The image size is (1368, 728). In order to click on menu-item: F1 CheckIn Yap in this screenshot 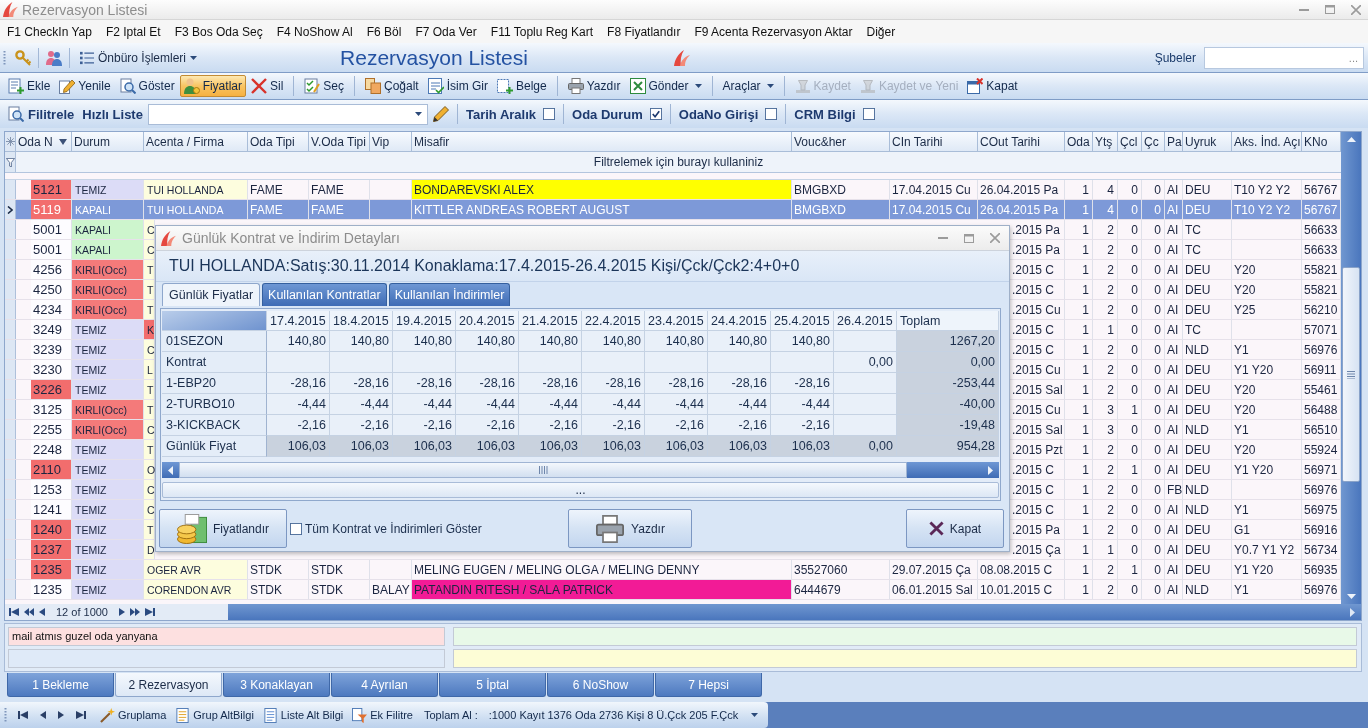, I will do `click(49, 31)`.